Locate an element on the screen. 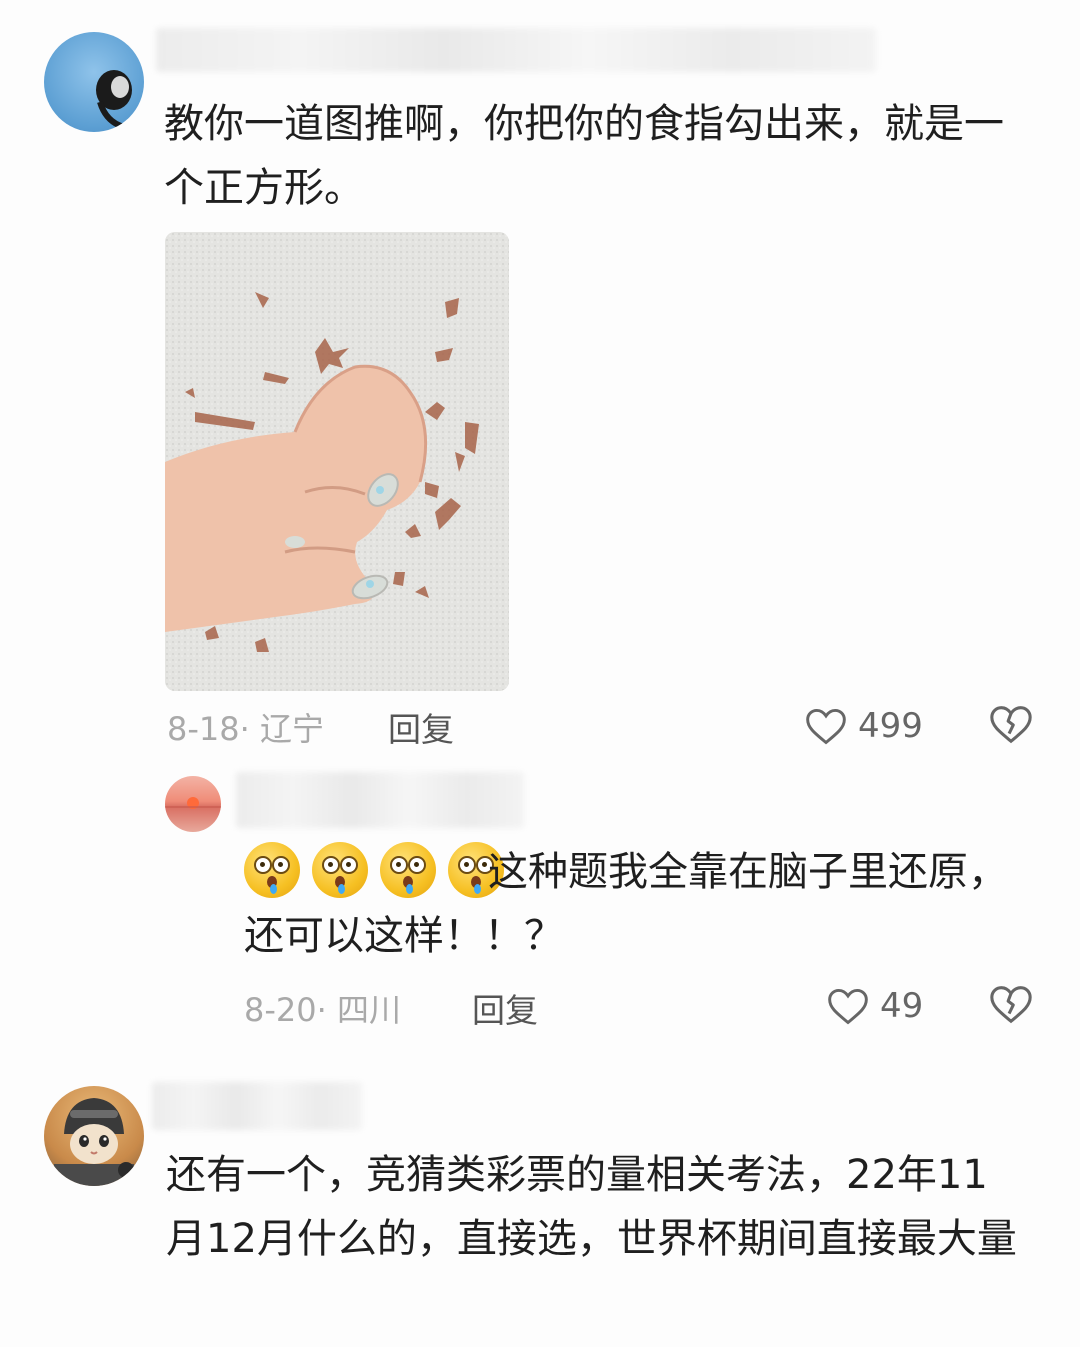  comment-meta: 8-18· 辽宁 is located at coordinates (245, 729).